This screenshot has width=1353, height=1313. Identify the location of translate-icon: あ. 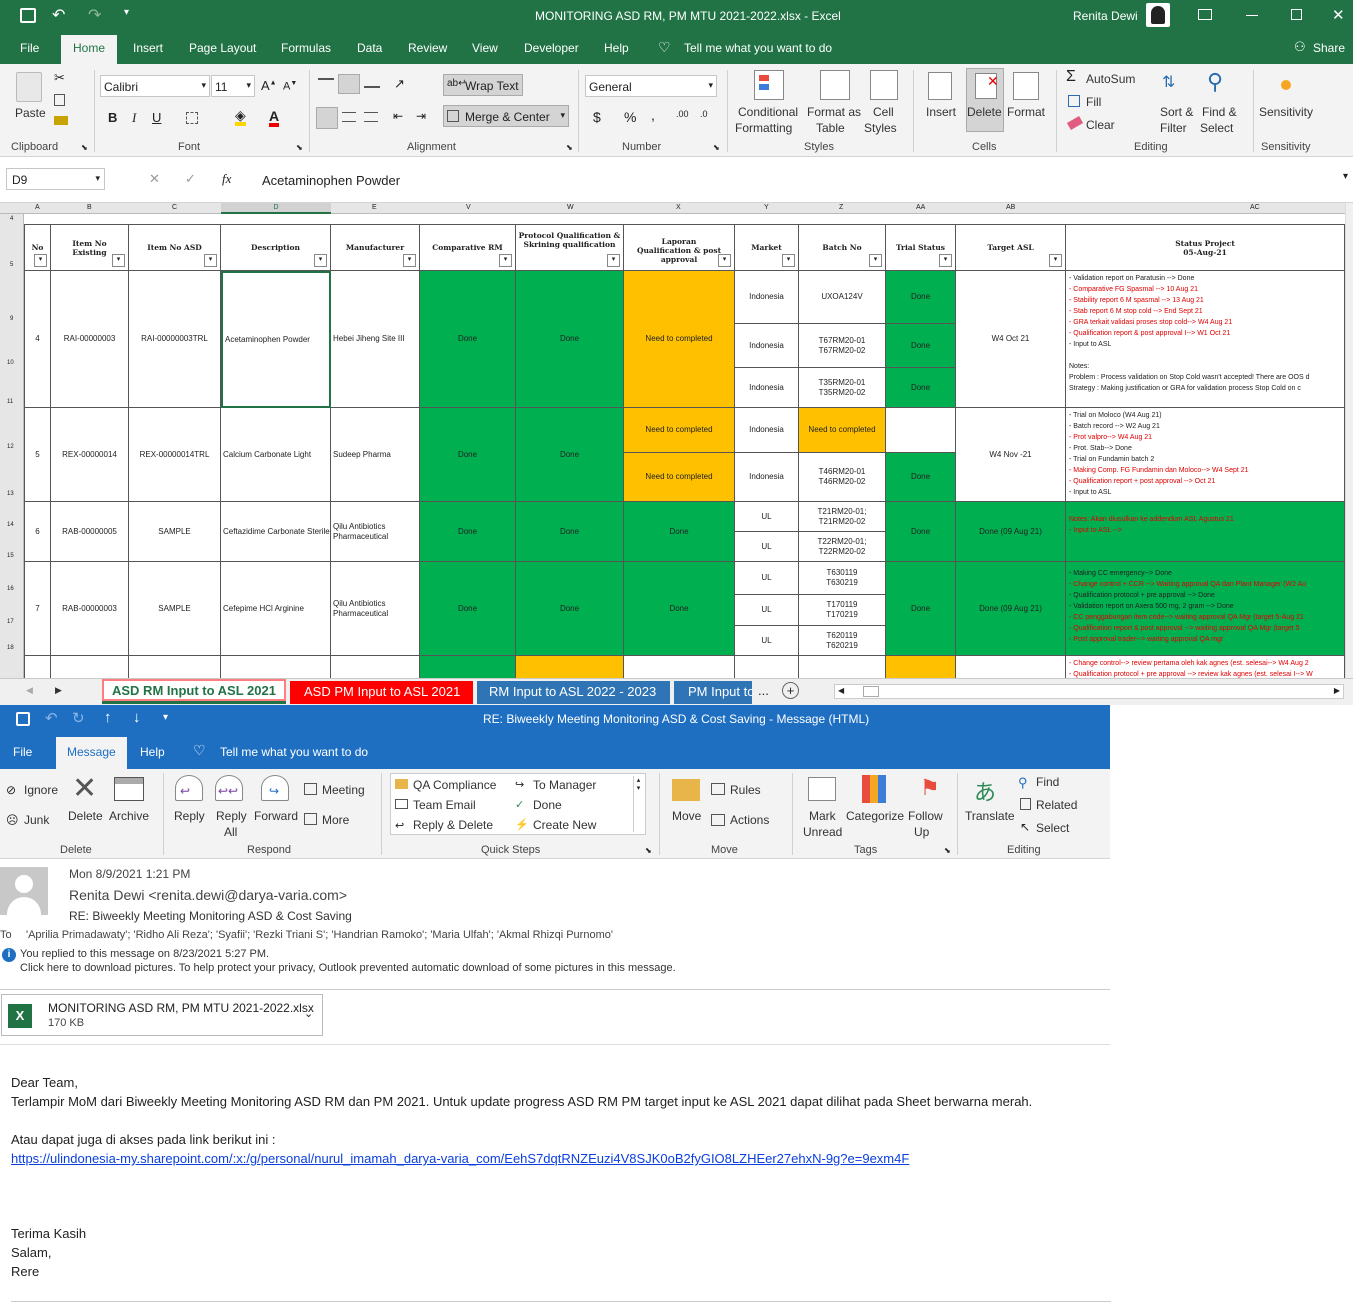
(985, 791).